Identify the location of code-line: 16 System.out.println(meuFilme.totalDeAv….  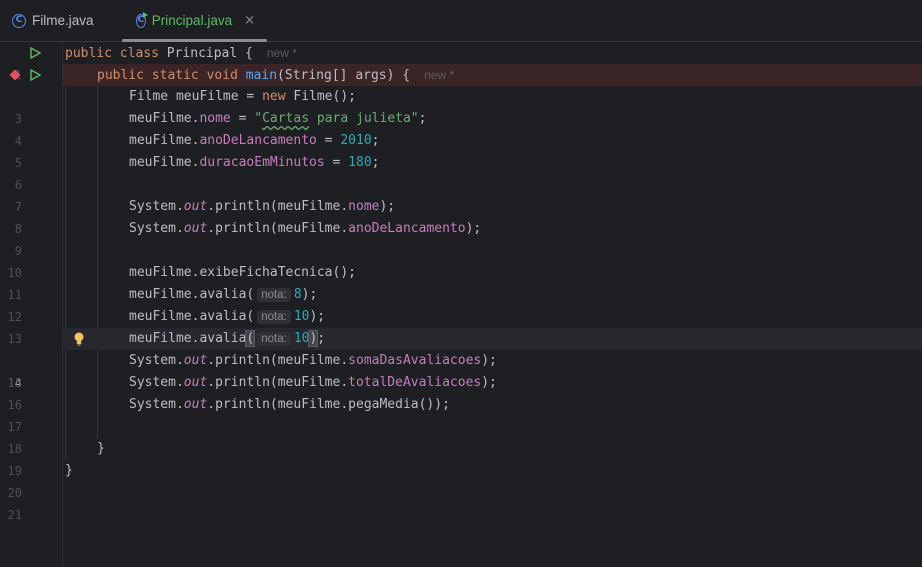
(461, 392).